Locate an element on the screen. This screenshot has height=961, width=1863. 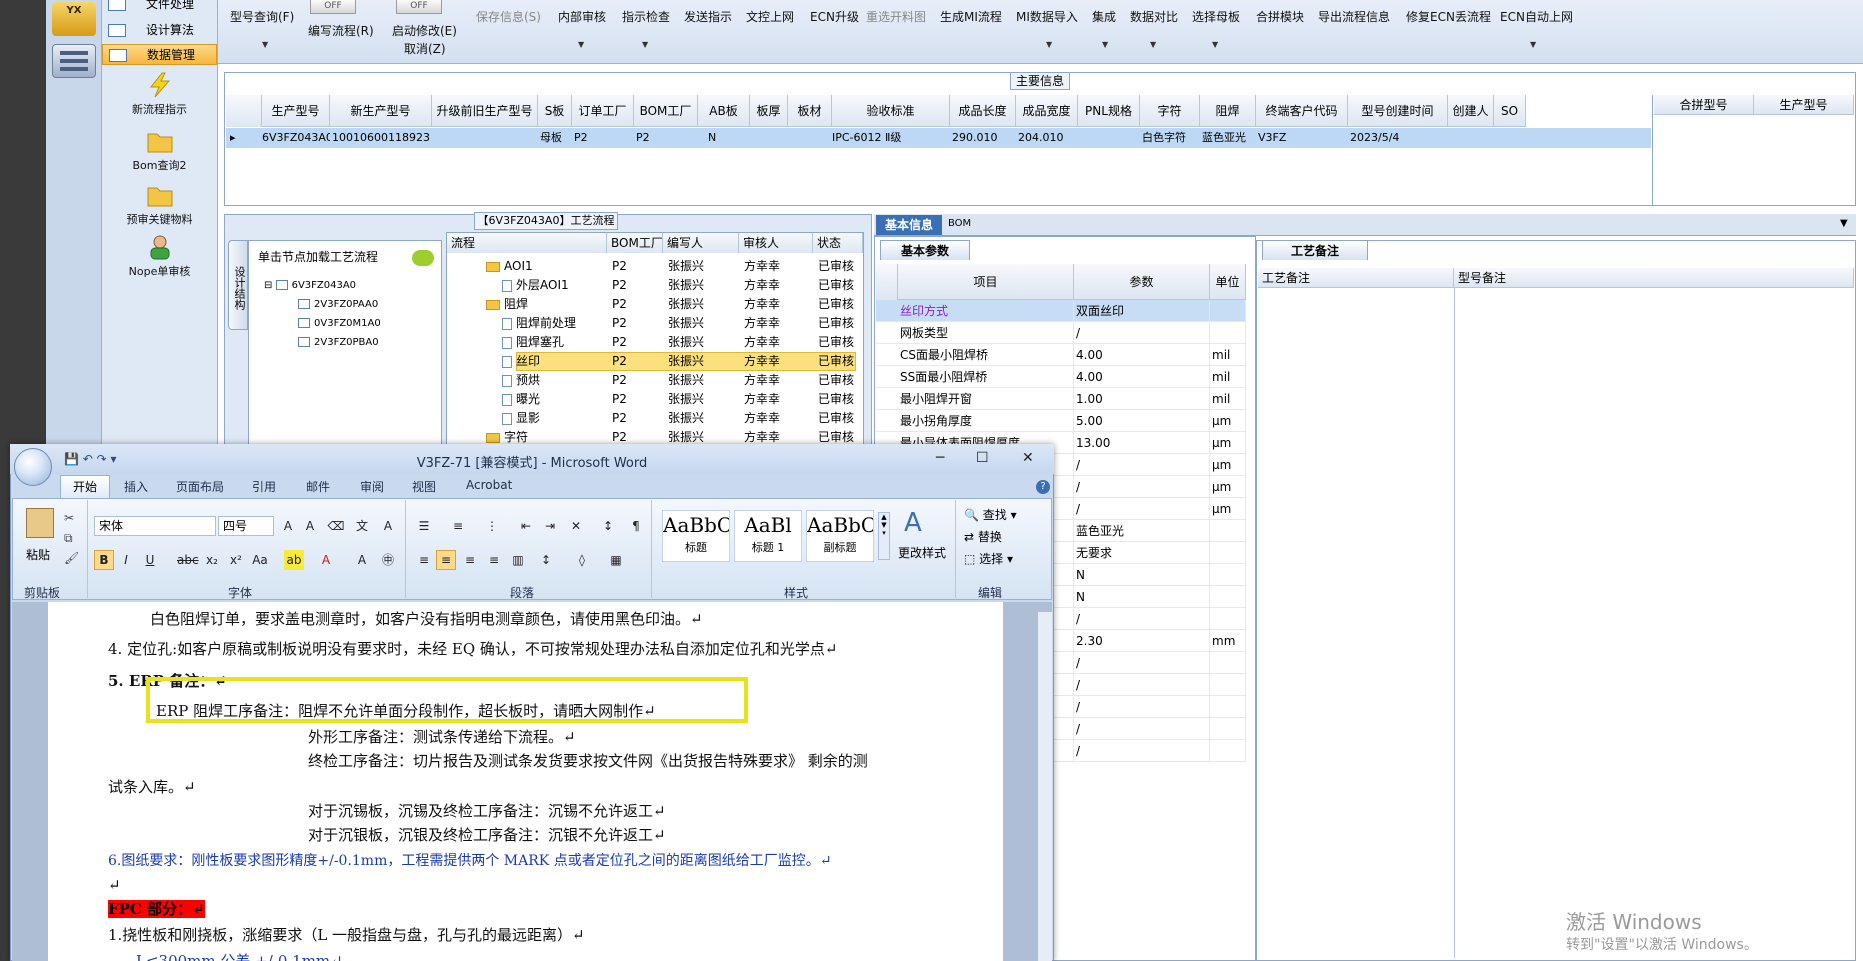
cut-copy-format-icons: ✂ ⧉ 🖌 is located at coordinates (71, 538).